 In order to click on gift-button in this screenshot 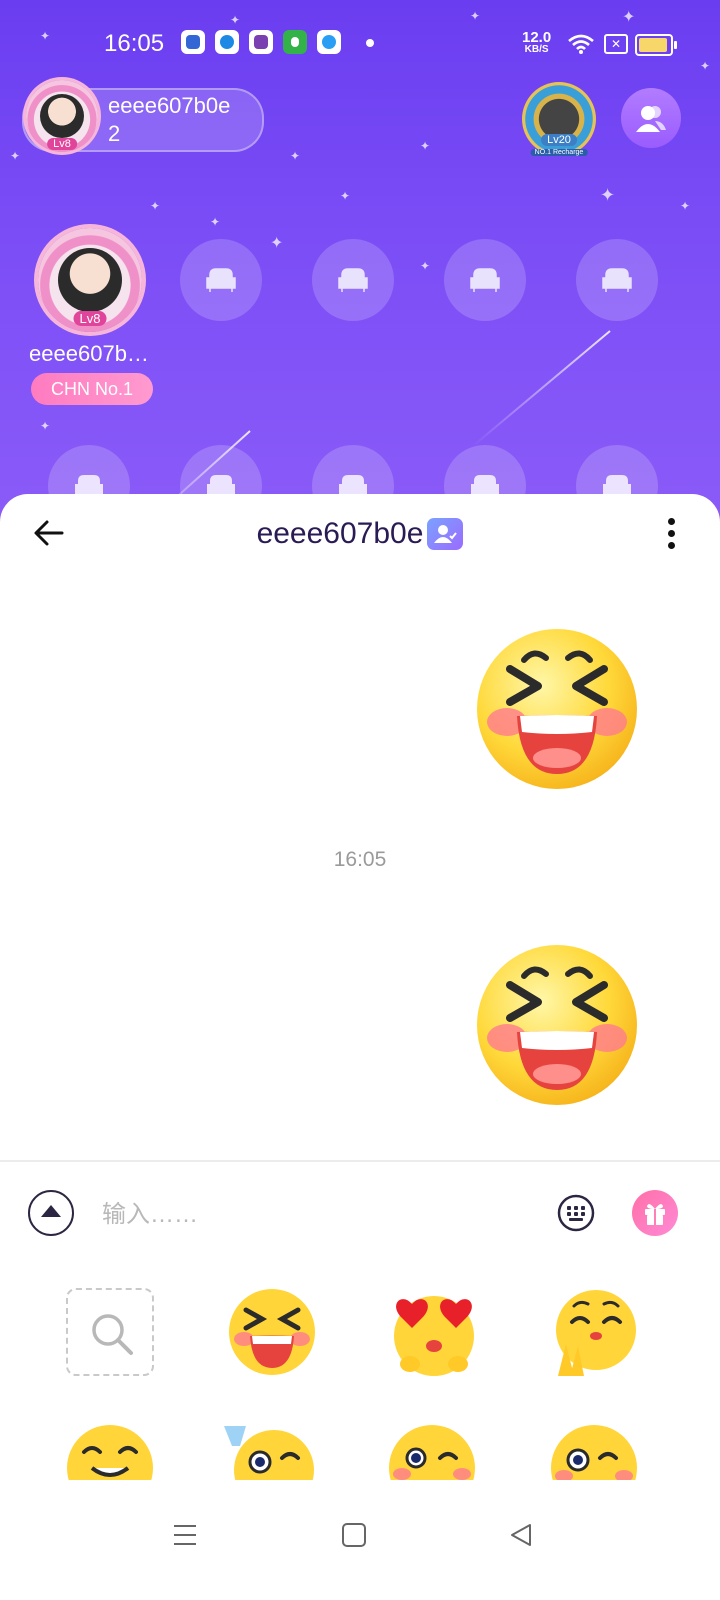, I will do `click(655, 1213)`.